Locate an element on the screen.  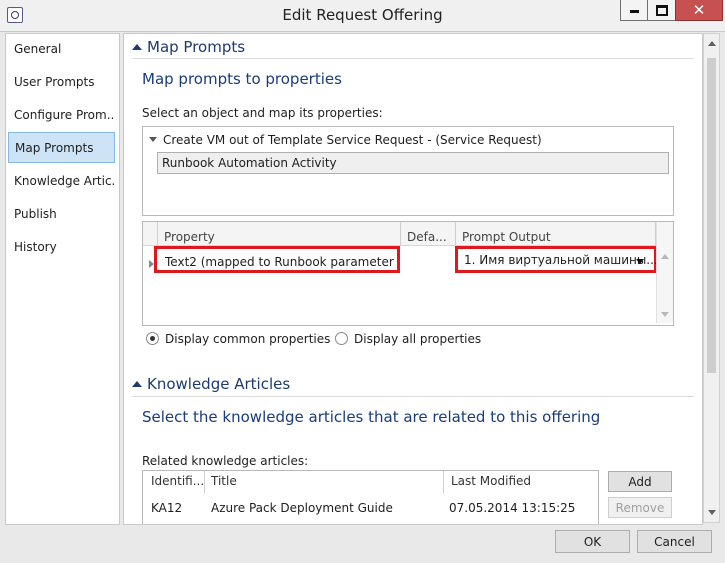
close-button: ✕ is located at coordinates (699, 10).